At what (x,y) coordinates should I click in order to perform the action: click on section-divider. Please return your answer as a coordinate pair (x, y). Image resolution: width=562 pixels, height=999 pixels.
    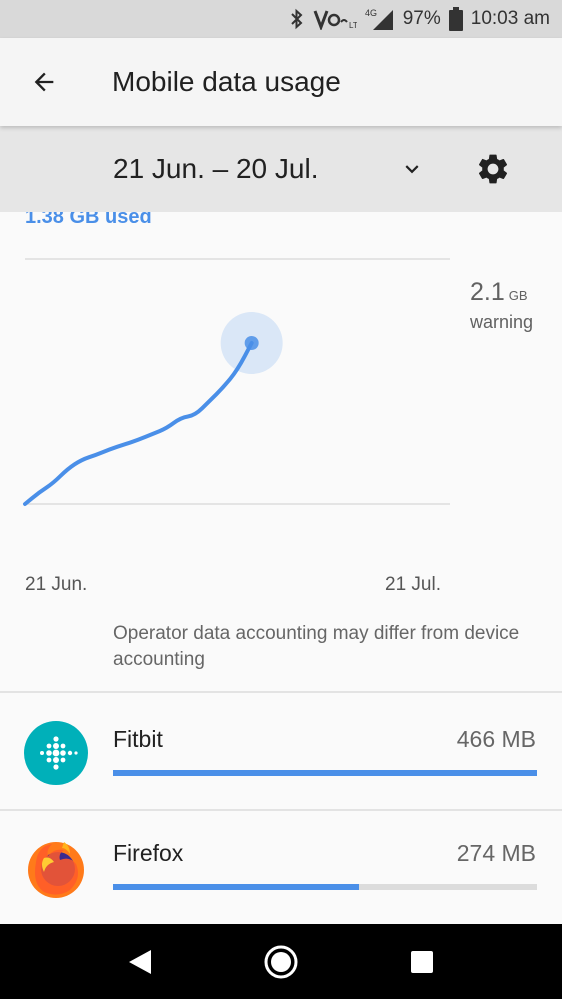
    Looking at the image, I should click on (281, 692).